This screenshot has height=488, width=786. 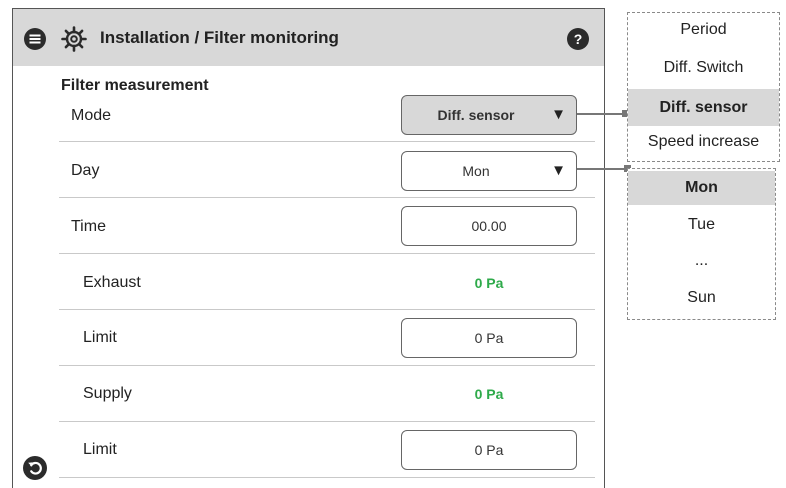 I want to click on mode-option-diff-switch: Diff. Switch, so click(x=703, y=68).